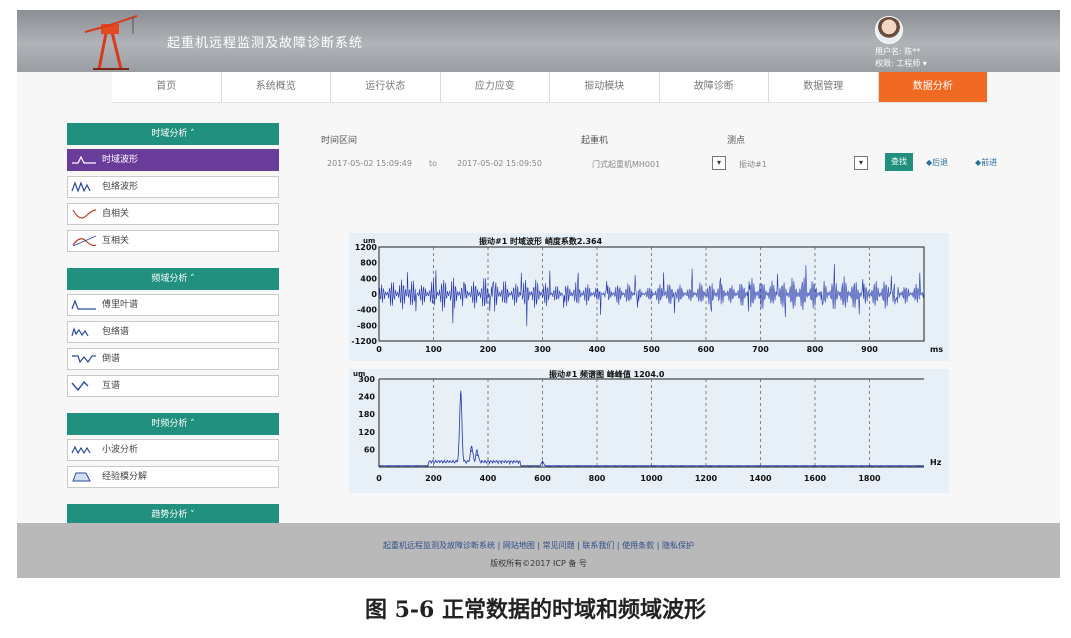 The image size is (1071, 638). I want to click on envelope-spectrum-icon, so click(80, 332).